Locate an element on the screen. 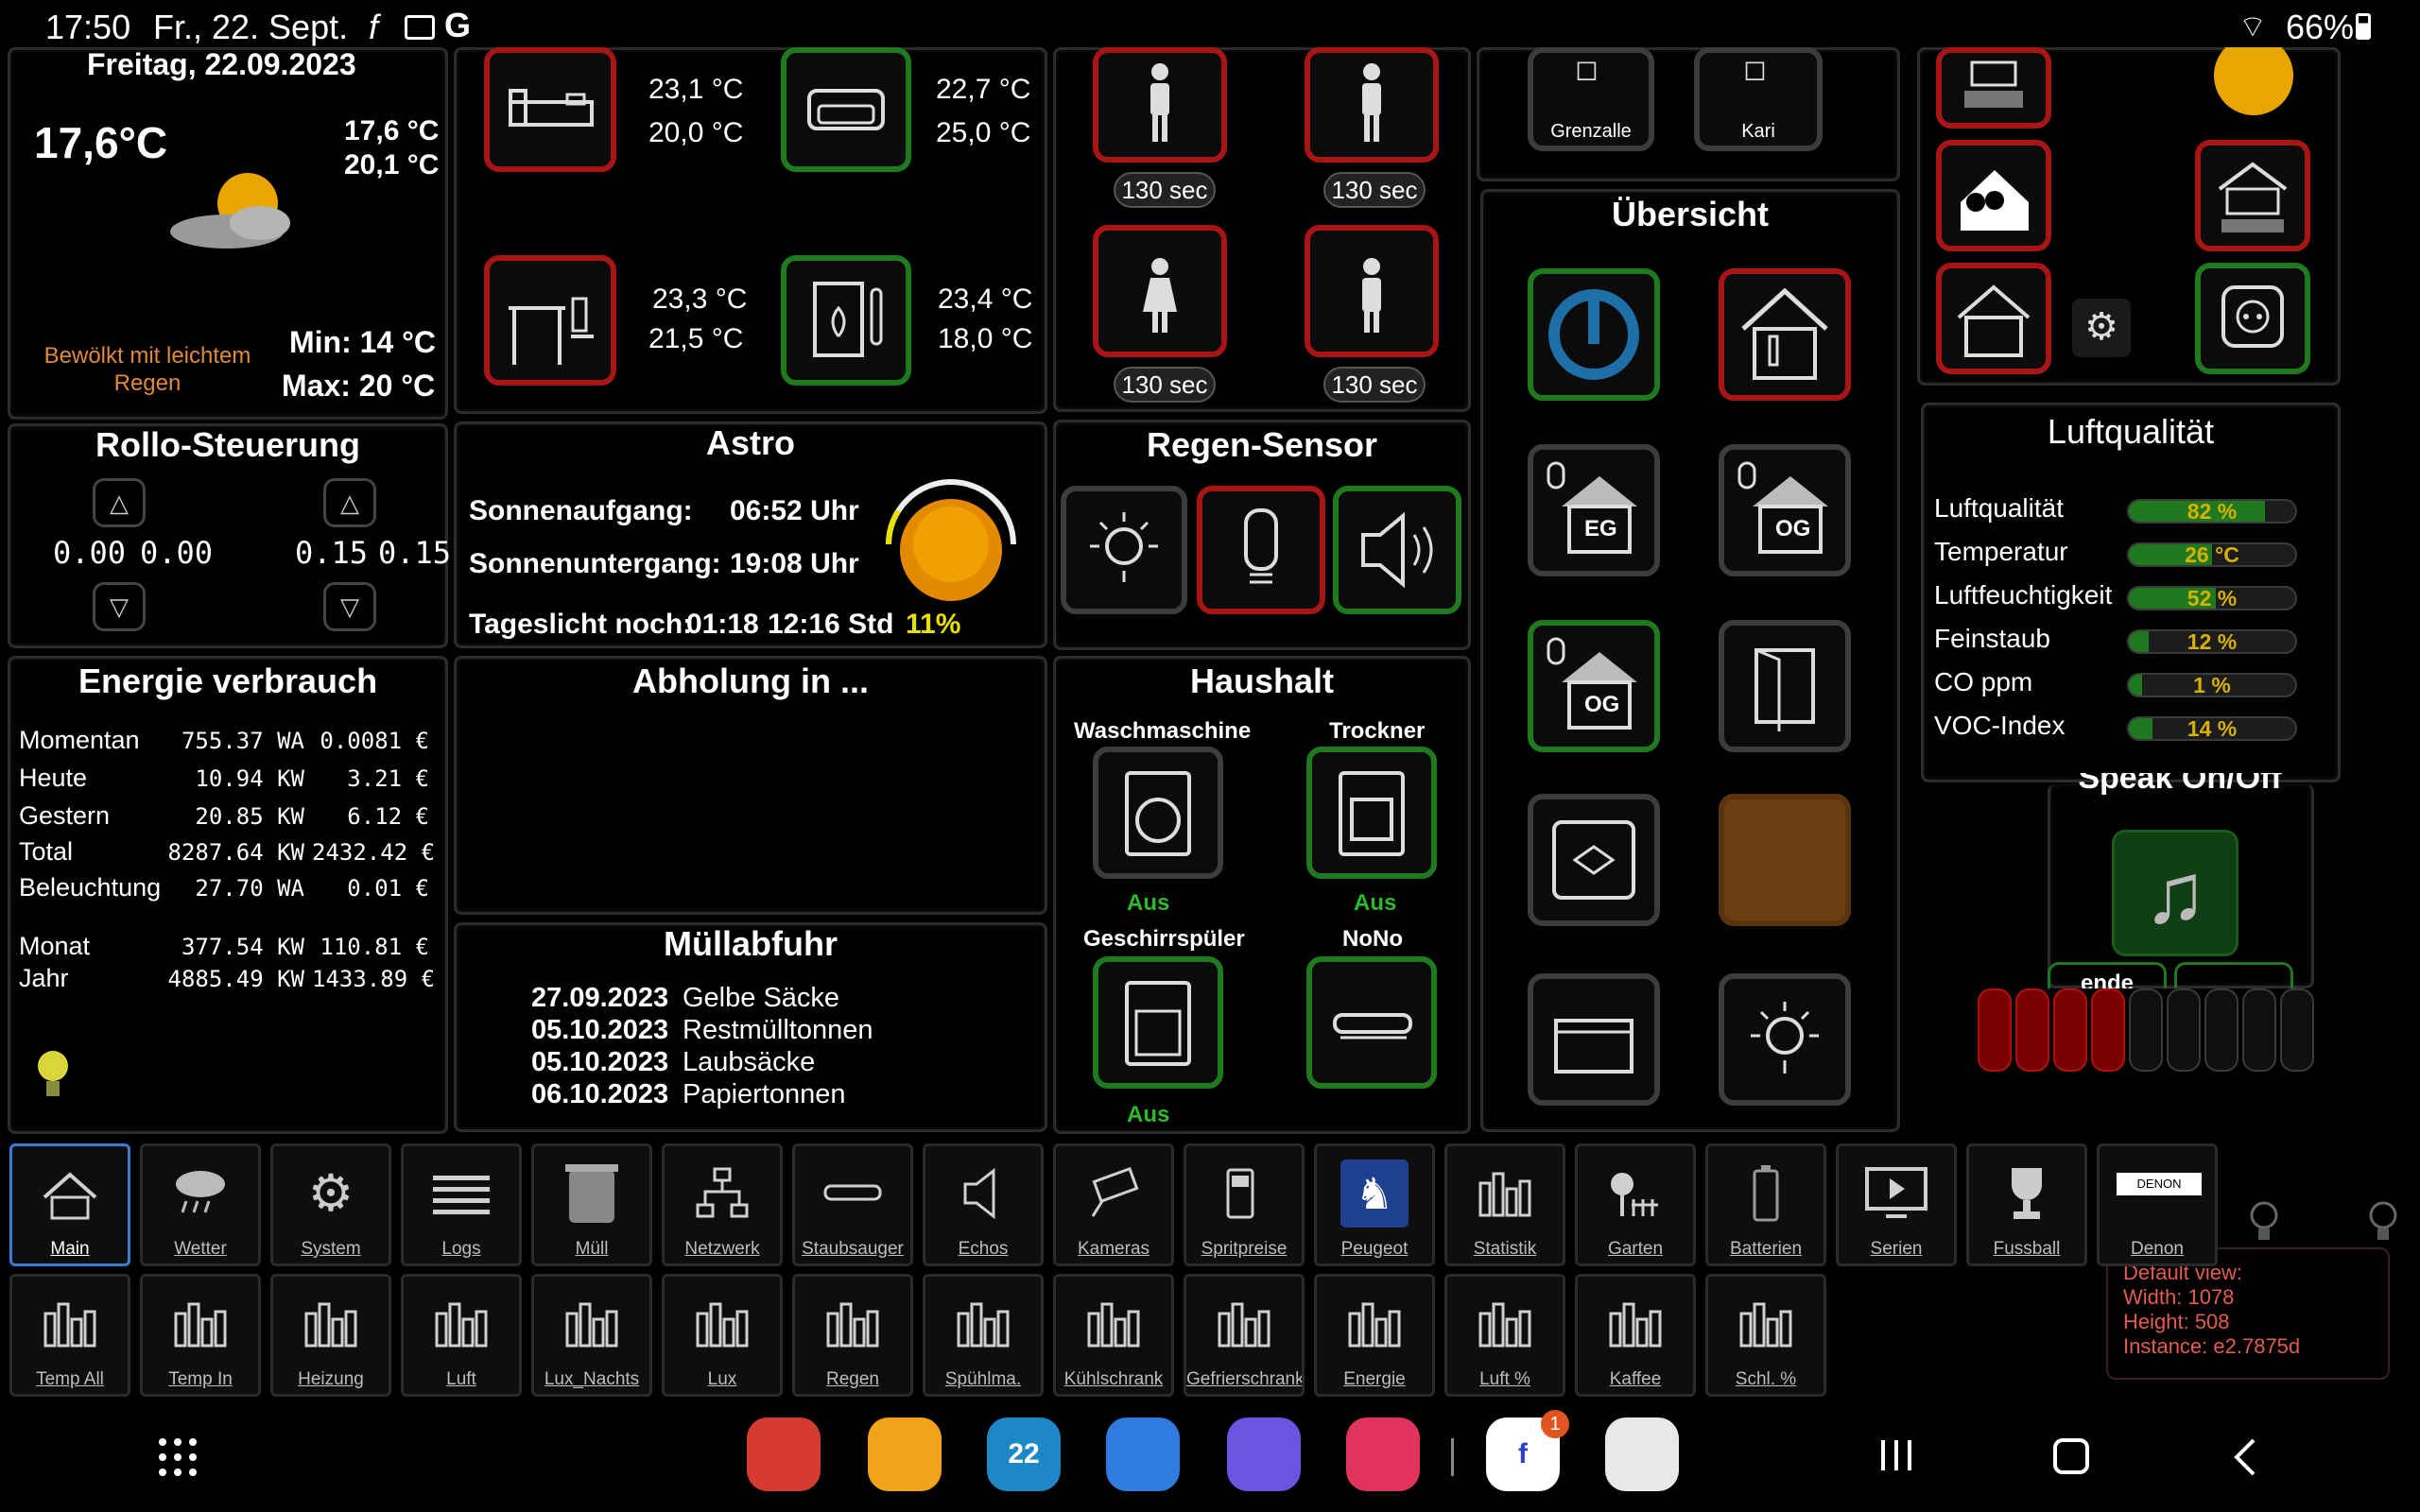 The height and width of the screenshot is (1512, 2420). nav-label: Garten is located at coordinates (1635, 1249).